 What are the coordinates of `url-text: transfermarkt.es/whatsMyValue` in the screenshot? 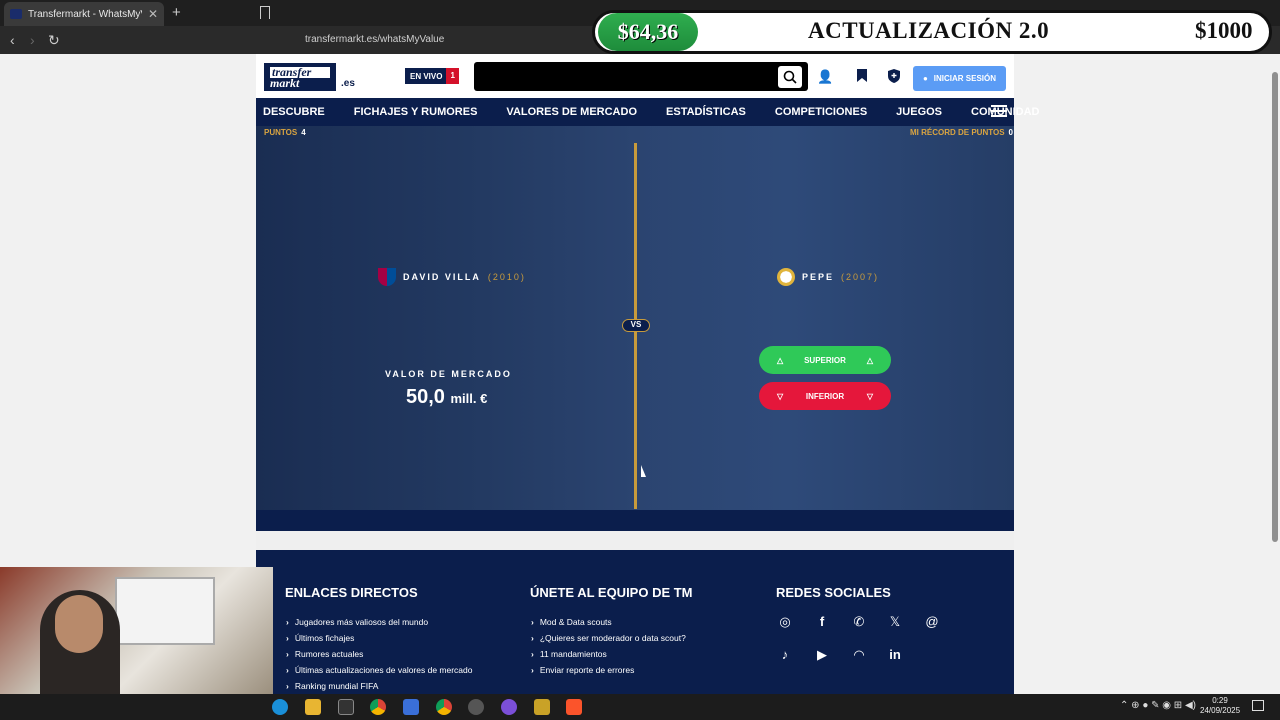 It's located at (374, 39).